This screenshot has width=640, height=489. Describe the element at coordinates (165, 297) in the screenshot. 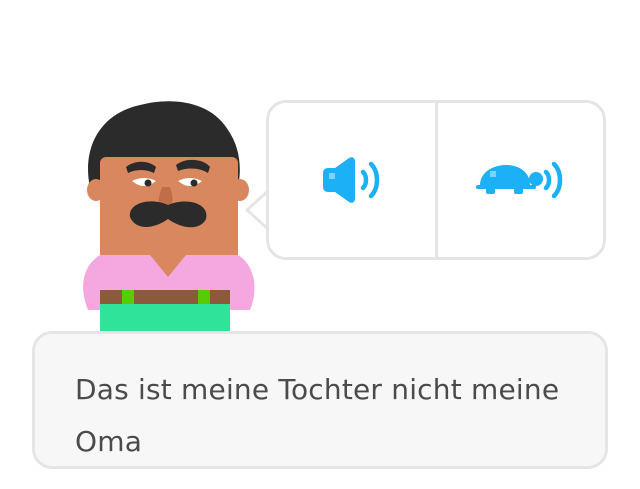

I see `character-belt` at that location.